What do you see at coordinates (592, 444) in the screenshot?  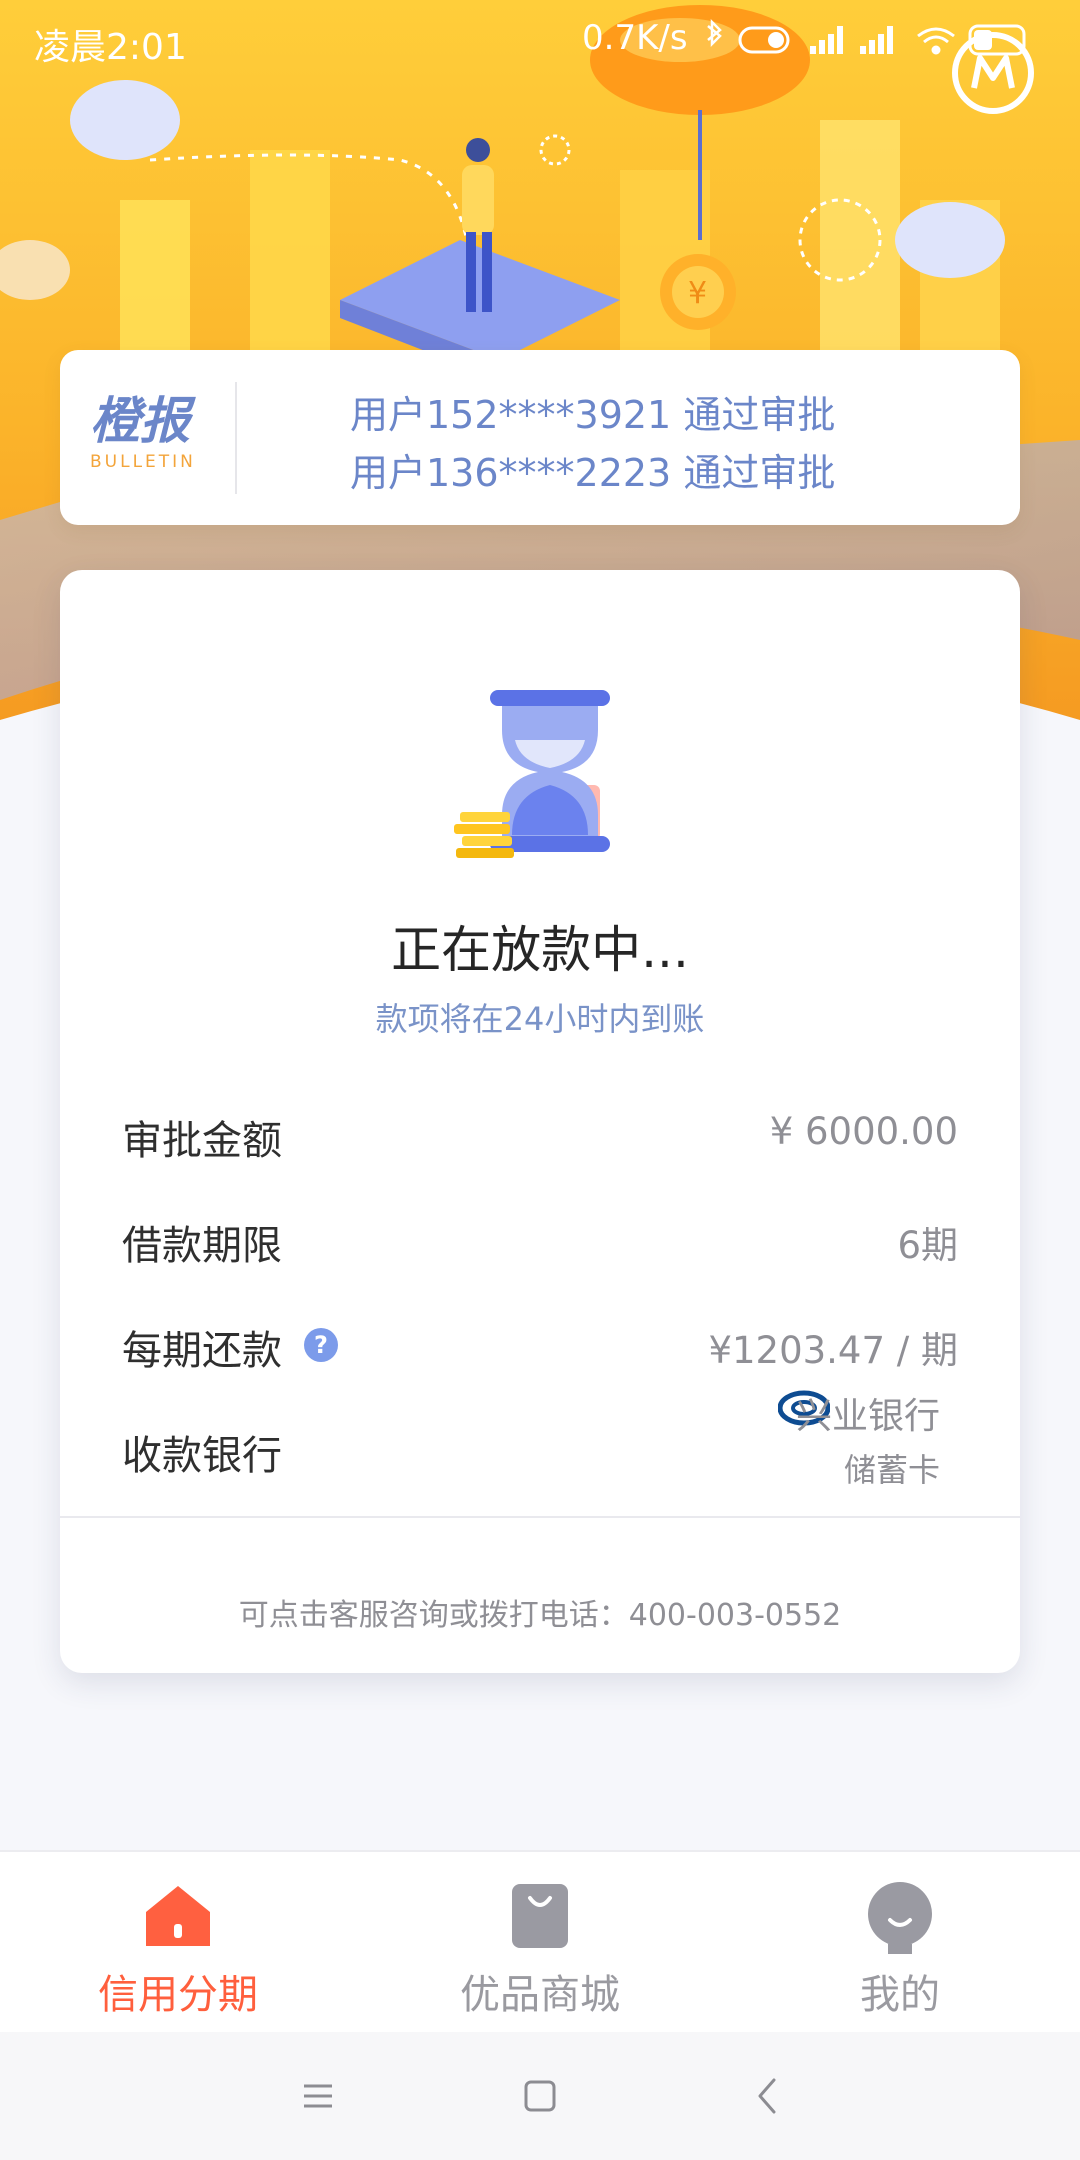 I see `bulletin-messages: 用户152****3921 通过审批 用户136****2223 通过审批` at bounding box center [592, 444].